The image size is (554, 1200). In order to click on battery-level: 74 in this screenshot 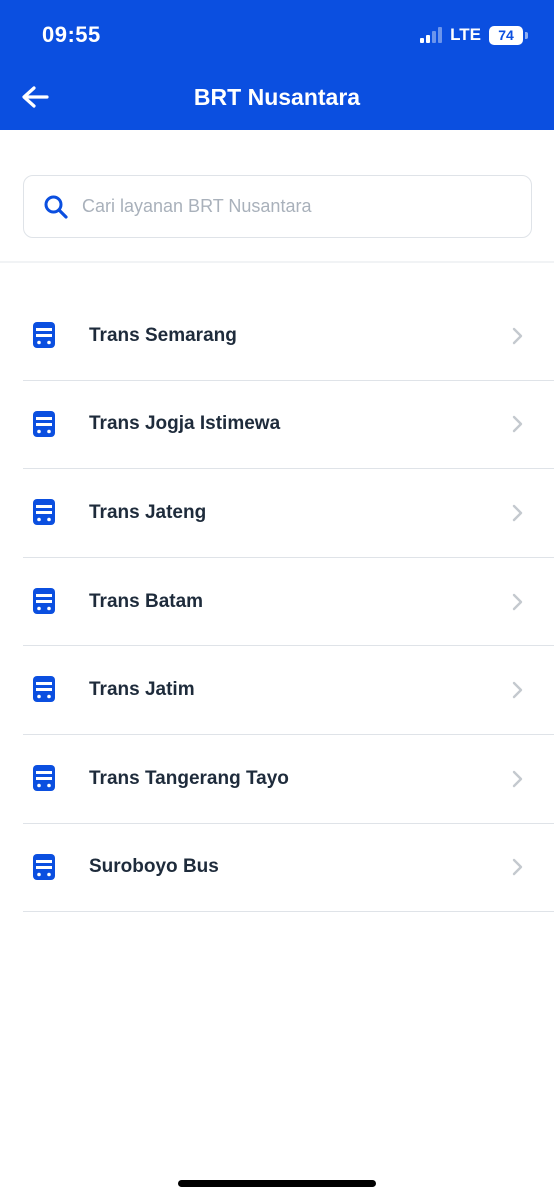, I will do `click(506, 35)`.